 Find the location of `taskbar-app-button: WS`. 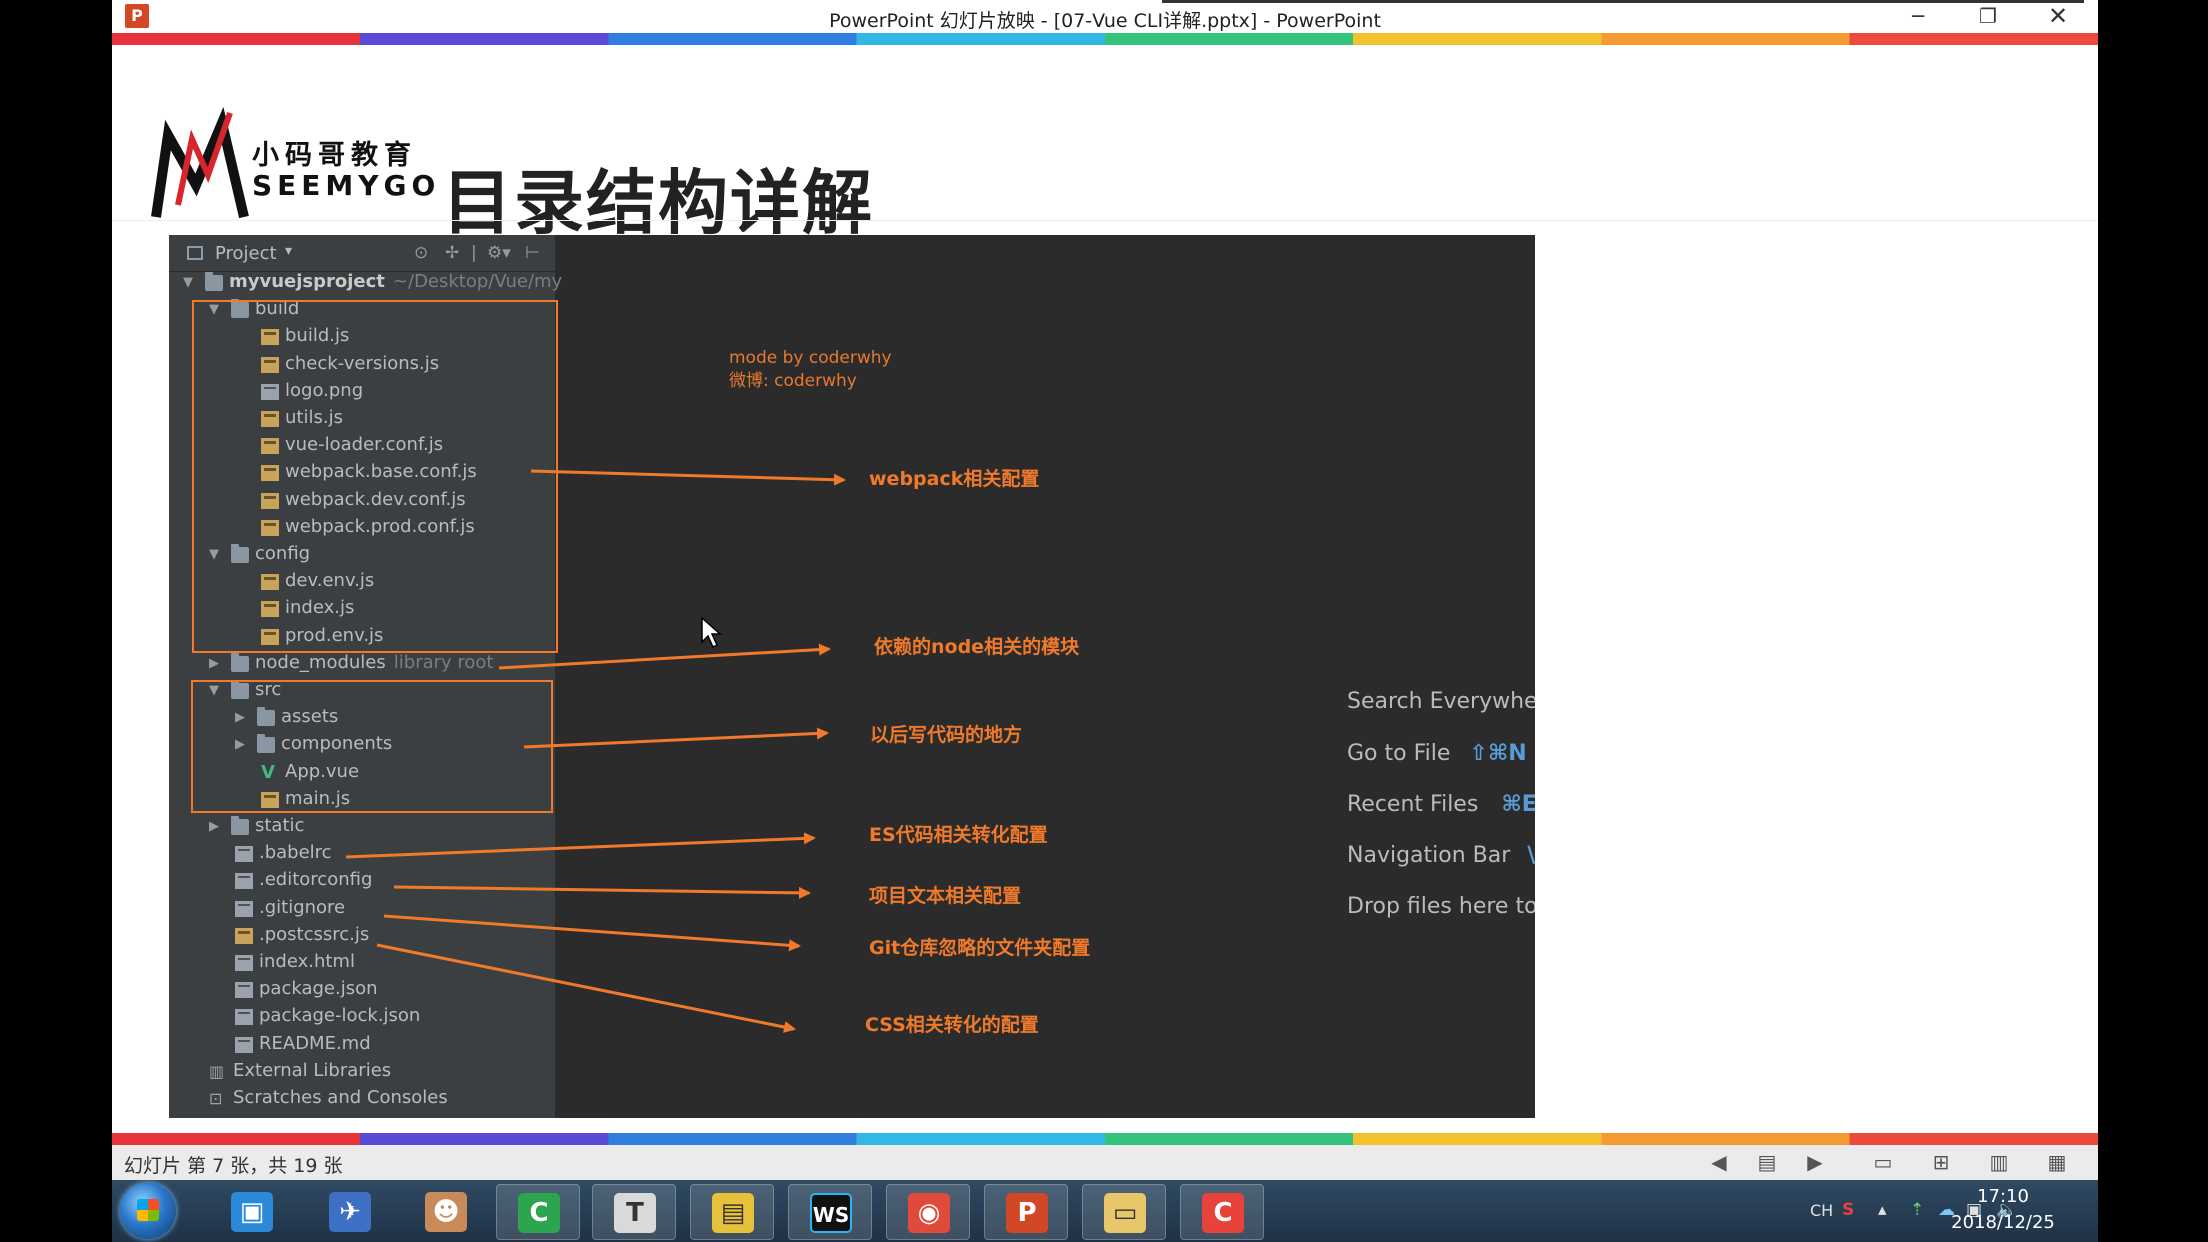

taskbar-app-button: WS is located at coordinates (830, 1212).